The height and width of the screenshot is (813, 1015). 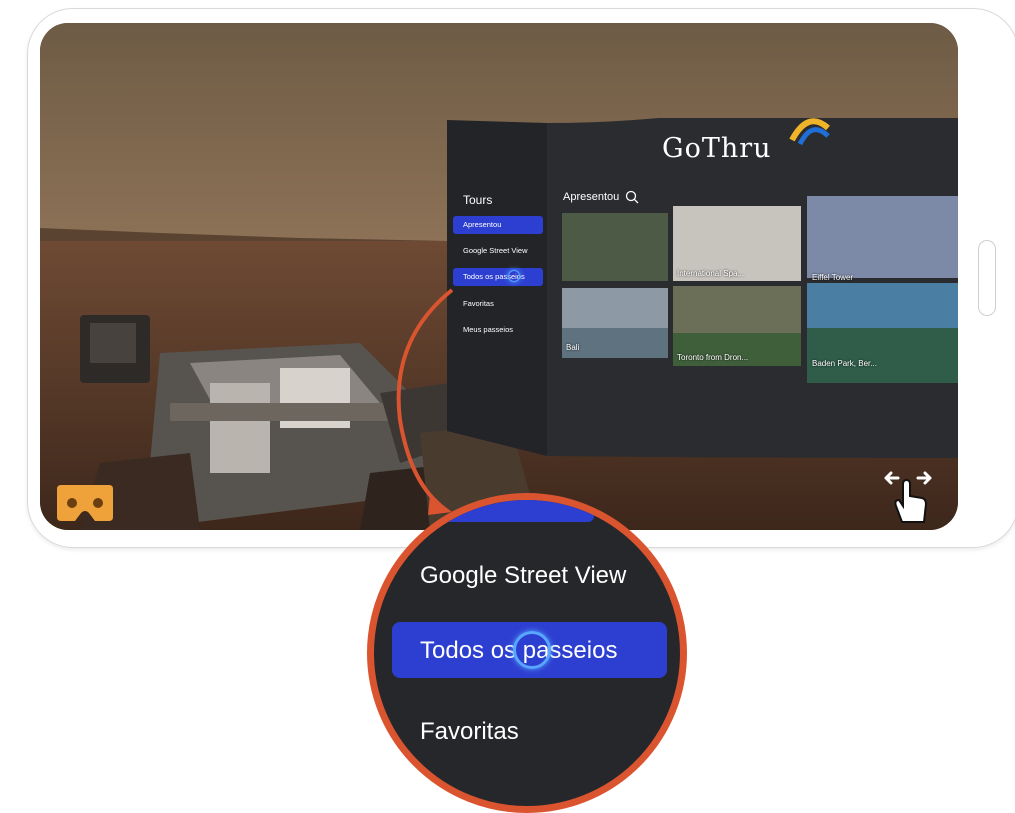 I want to click on content-header: Apresentou, so click(x=601, y=197).